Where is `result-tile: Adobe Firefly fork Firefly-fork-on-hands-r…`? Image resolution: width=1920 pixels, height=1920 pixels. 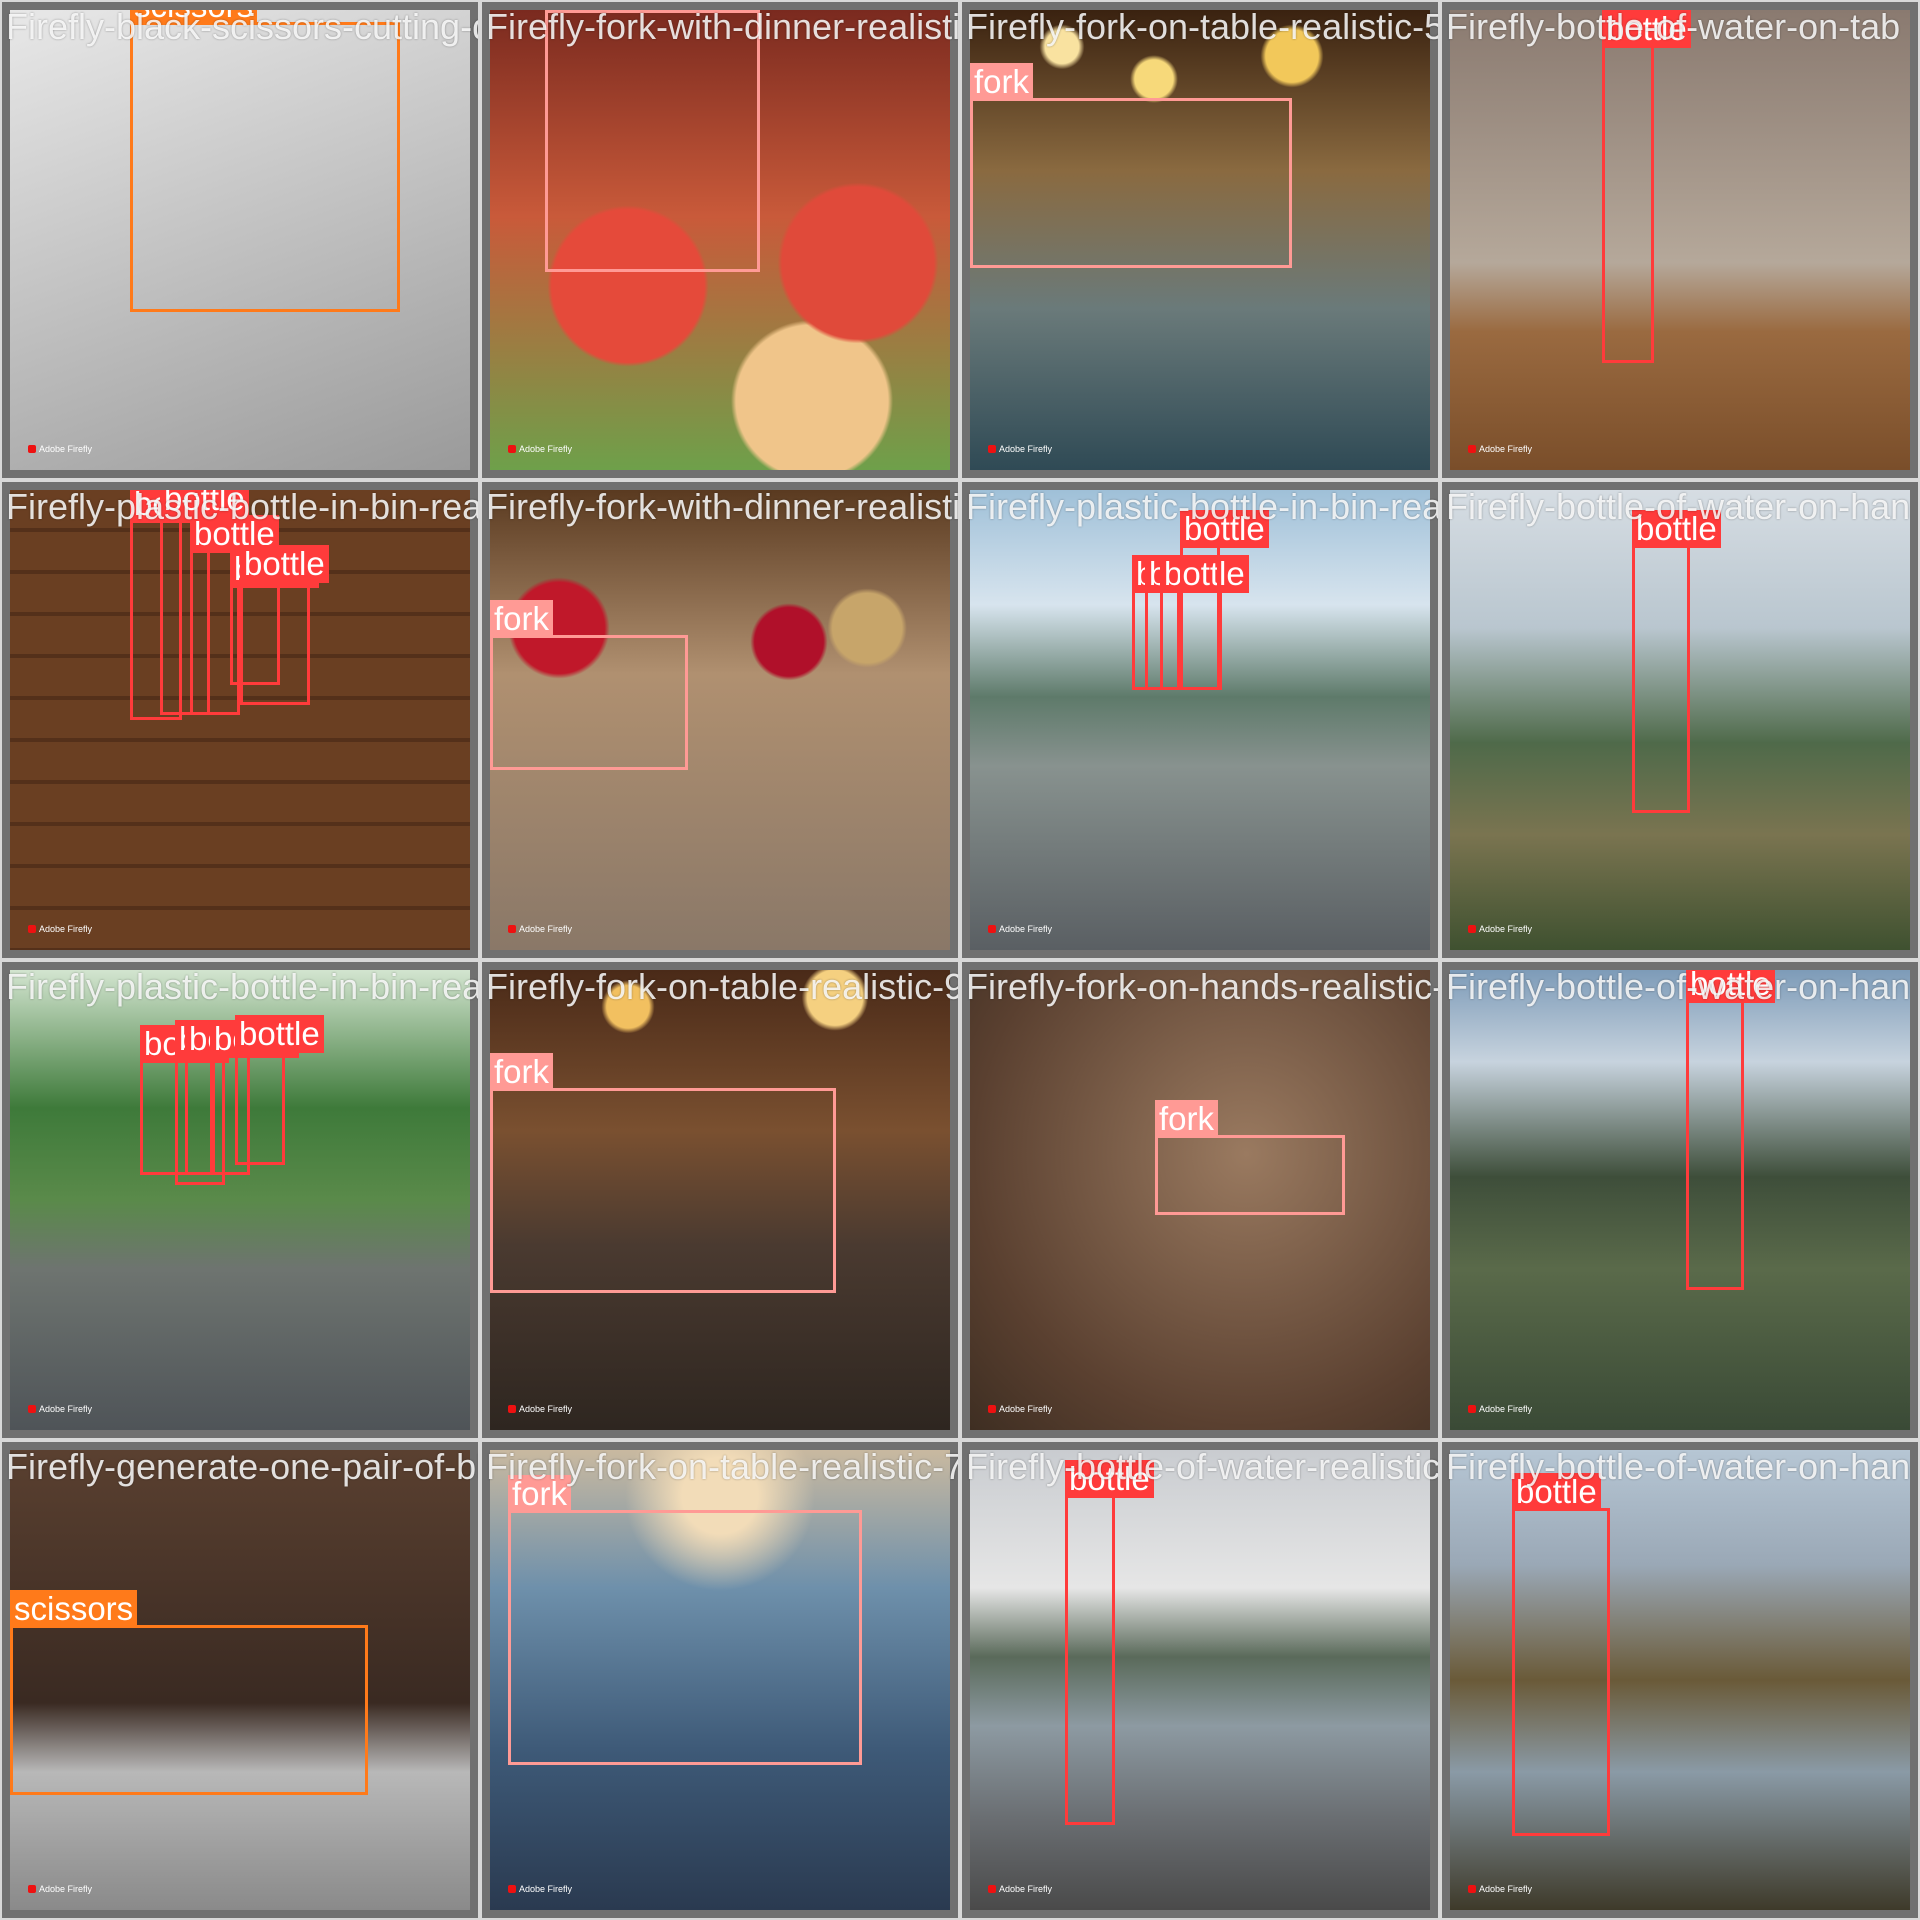
result-tile: Adobe Firefly fork Firefly-fork-on-hands-r… is located at coordinates (1200, 1200).